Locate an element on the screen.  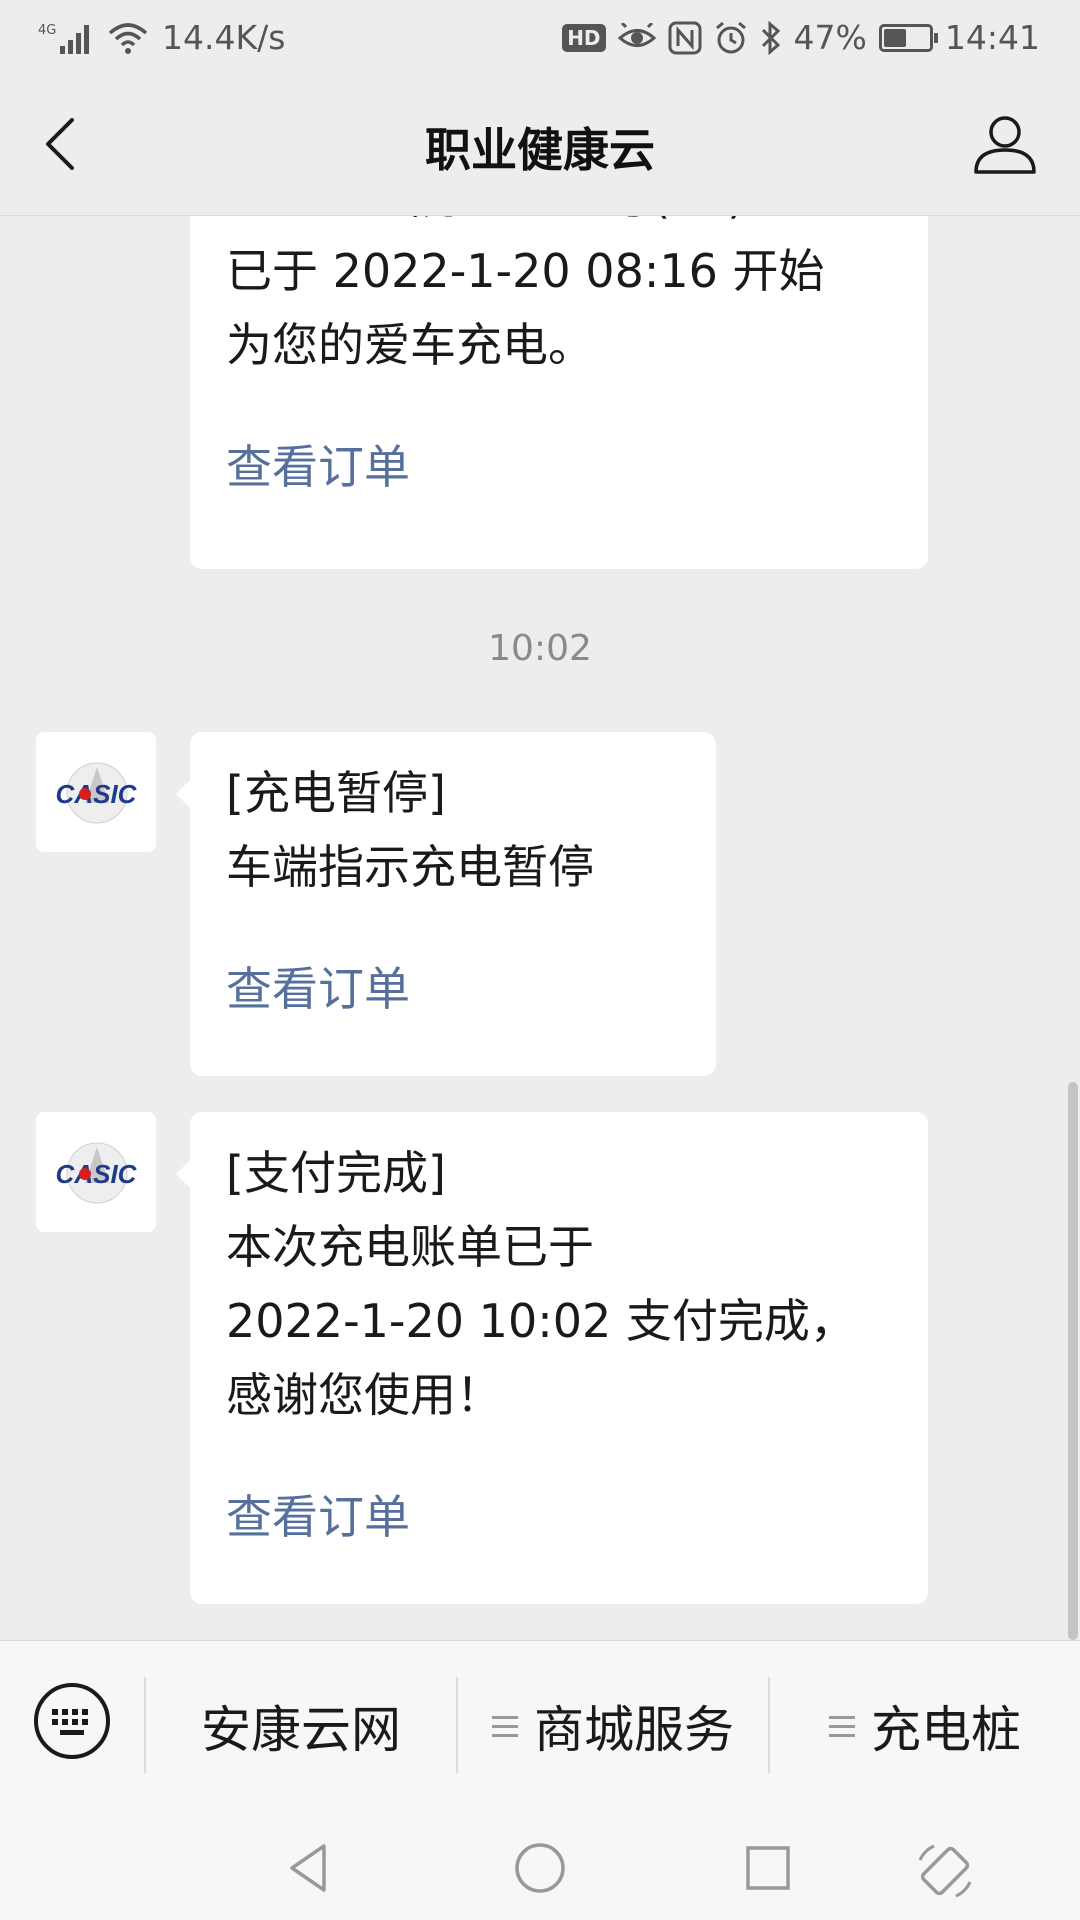
network-type: 4G is located at coordinates (47, 30).